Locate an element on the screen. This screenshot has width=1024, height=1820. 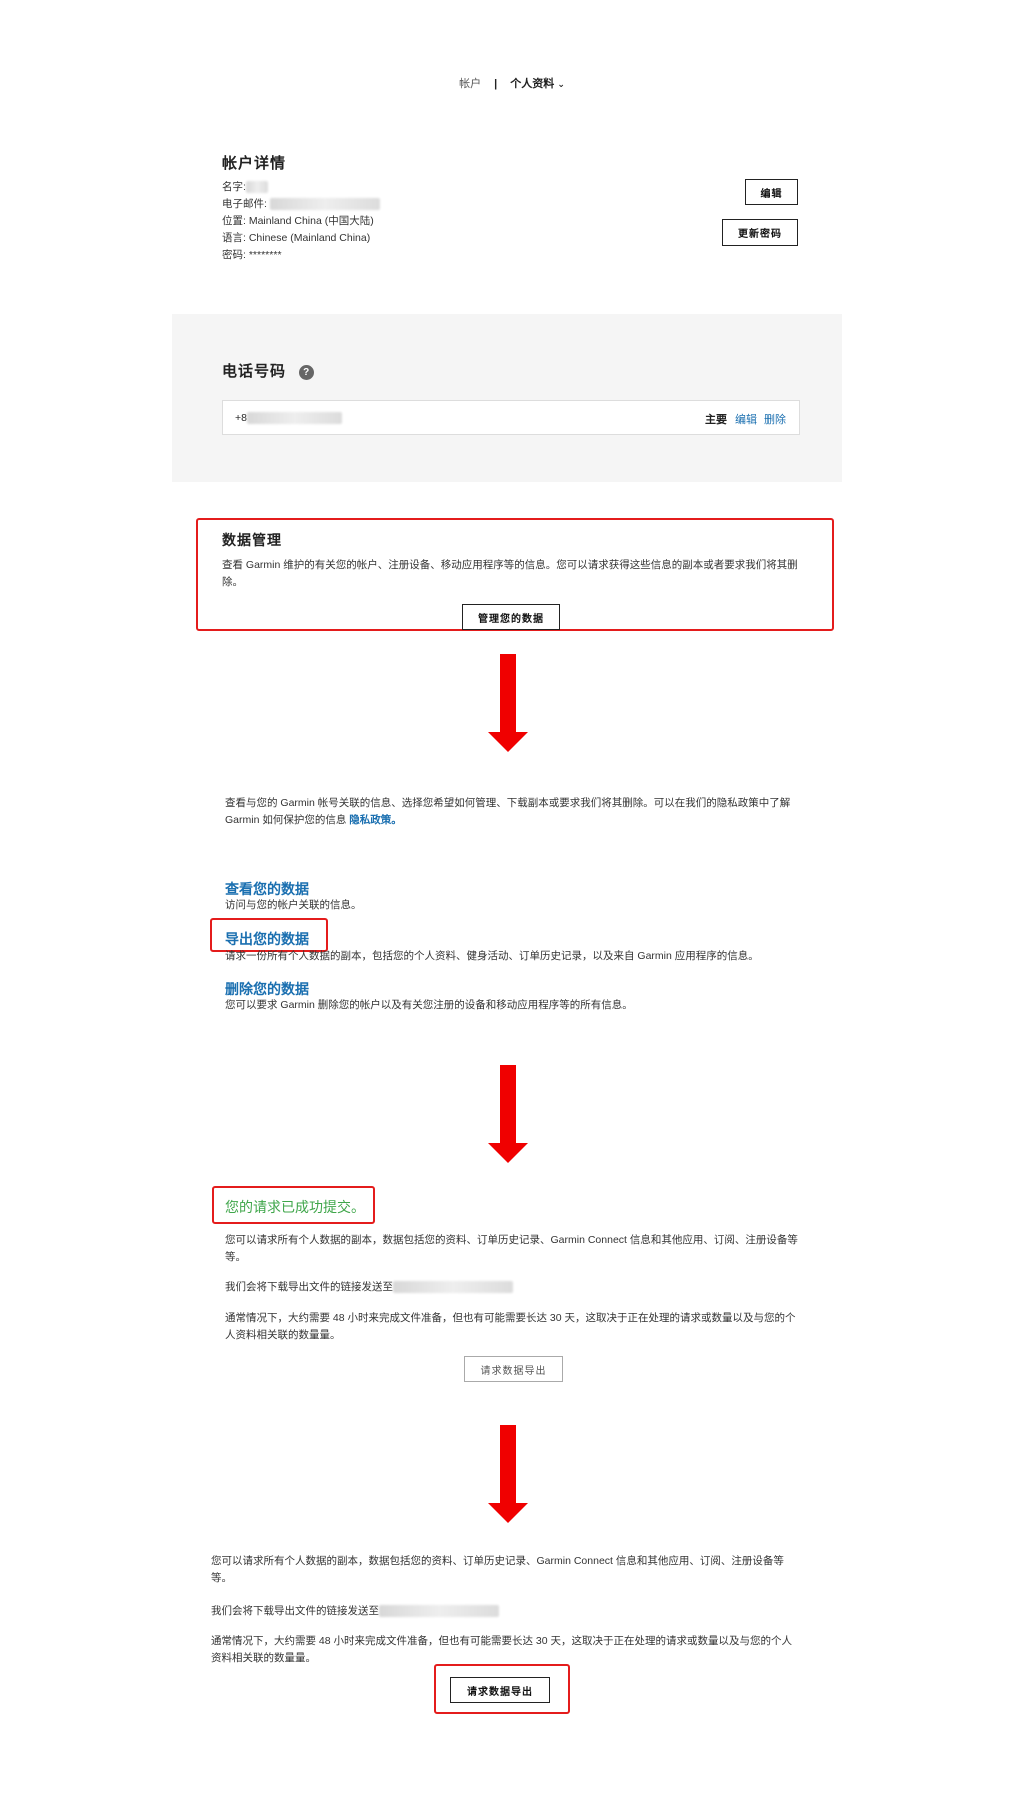
email-redacted is located at coordinates (324, 204).